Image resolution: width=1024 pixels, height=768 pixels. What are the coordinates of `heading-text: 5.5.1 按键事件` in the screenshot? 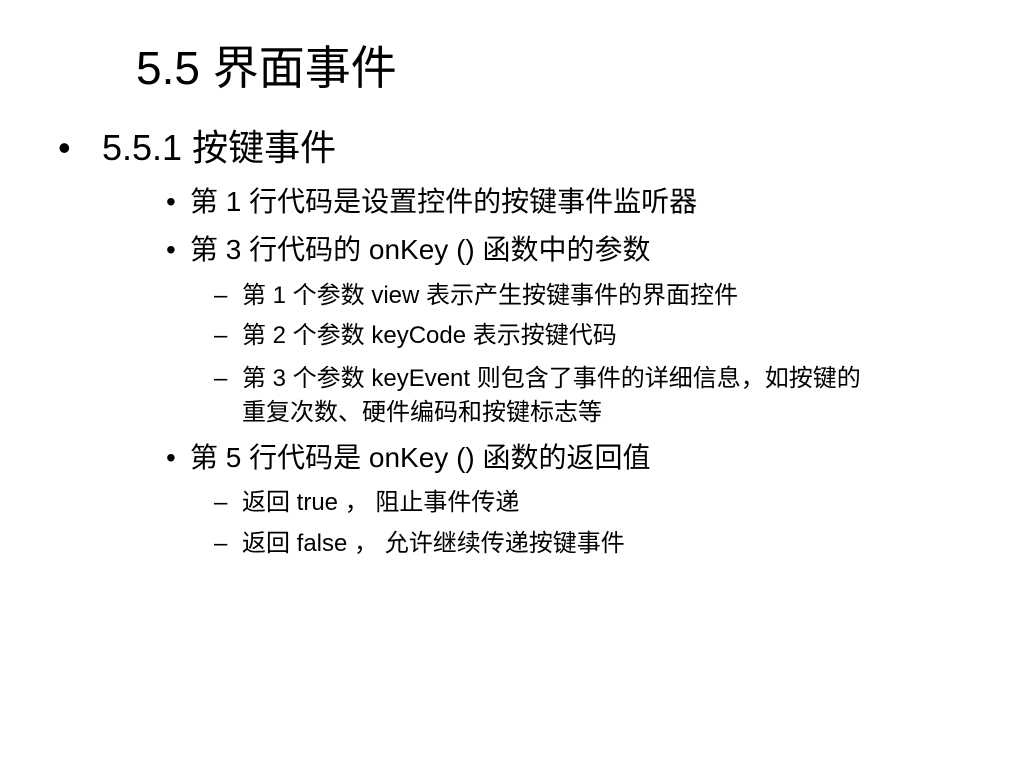 It's located at (219, 147).